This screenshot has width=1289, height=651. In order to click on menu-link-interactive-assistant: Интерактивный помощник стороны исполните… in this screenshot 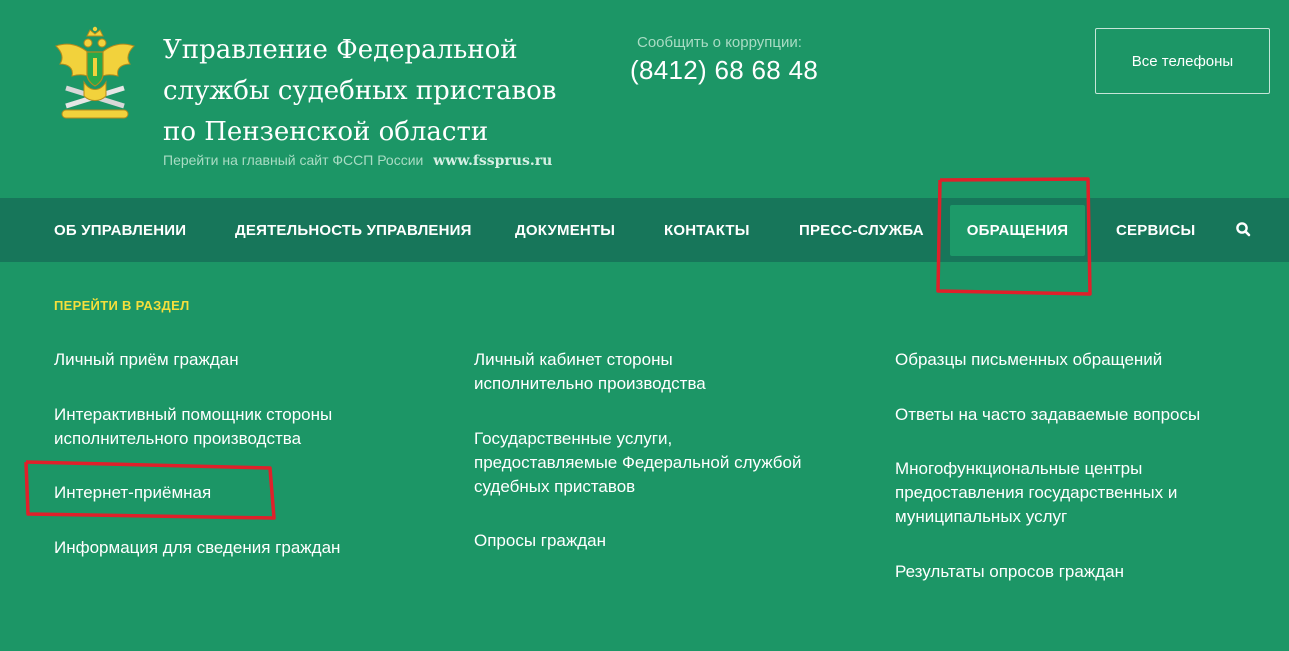, I will do `click(193, 427)`.